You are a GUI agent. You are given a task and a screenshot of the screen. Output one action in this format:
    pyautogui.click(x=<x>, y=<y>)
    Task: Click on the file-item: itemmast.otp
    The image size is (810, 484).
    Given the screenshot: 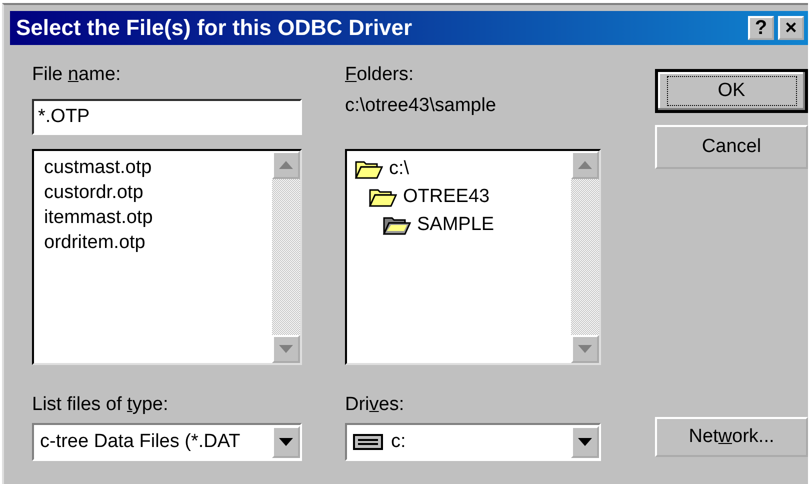 What is the action you would take?
    pyautogui.click(x=158, y=217)
    